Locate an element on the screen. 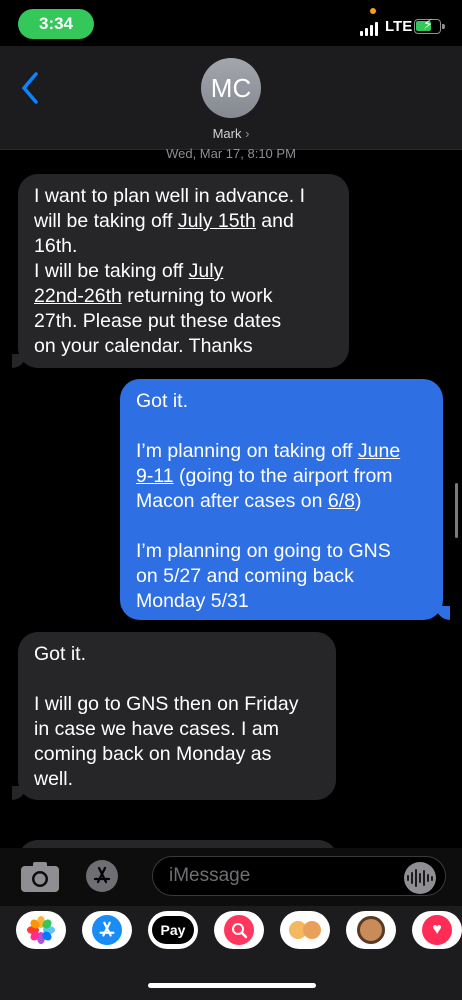  photos-icon is located at coordinates (41, 930).